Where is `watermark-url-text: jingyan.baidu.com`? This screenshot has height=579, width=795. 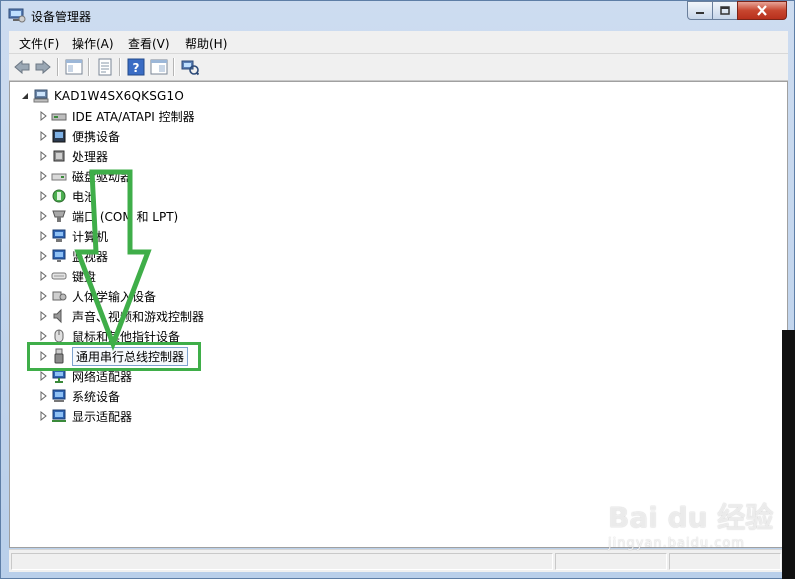 watermark-url-text: jingyan.baidu.com is located at coordinates (676, 543).